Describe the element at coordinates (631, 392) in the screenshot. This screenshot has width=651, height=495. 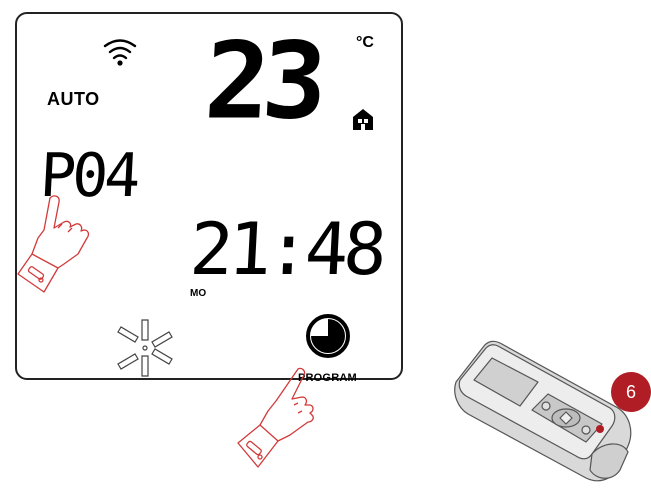
I see `callout-badge: 6` at that location.